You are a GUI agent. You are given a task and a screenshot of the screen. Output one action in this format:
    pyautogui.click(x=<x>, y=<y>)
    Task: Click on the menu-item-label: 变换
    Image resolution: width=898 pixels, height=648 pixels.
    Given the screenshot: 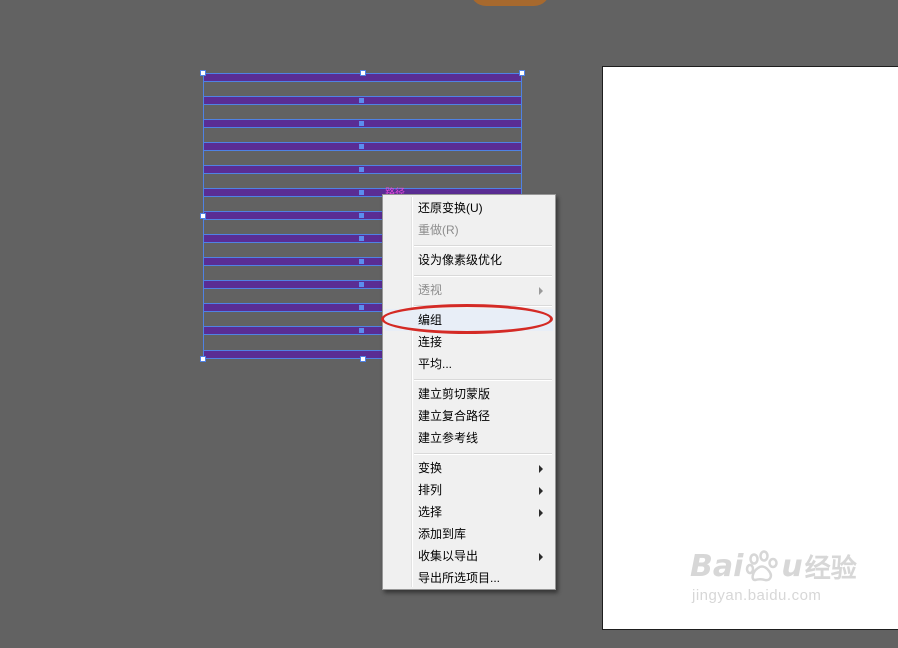 What is the action you would take?
    pyautogui.click(x=430, y=468)
    